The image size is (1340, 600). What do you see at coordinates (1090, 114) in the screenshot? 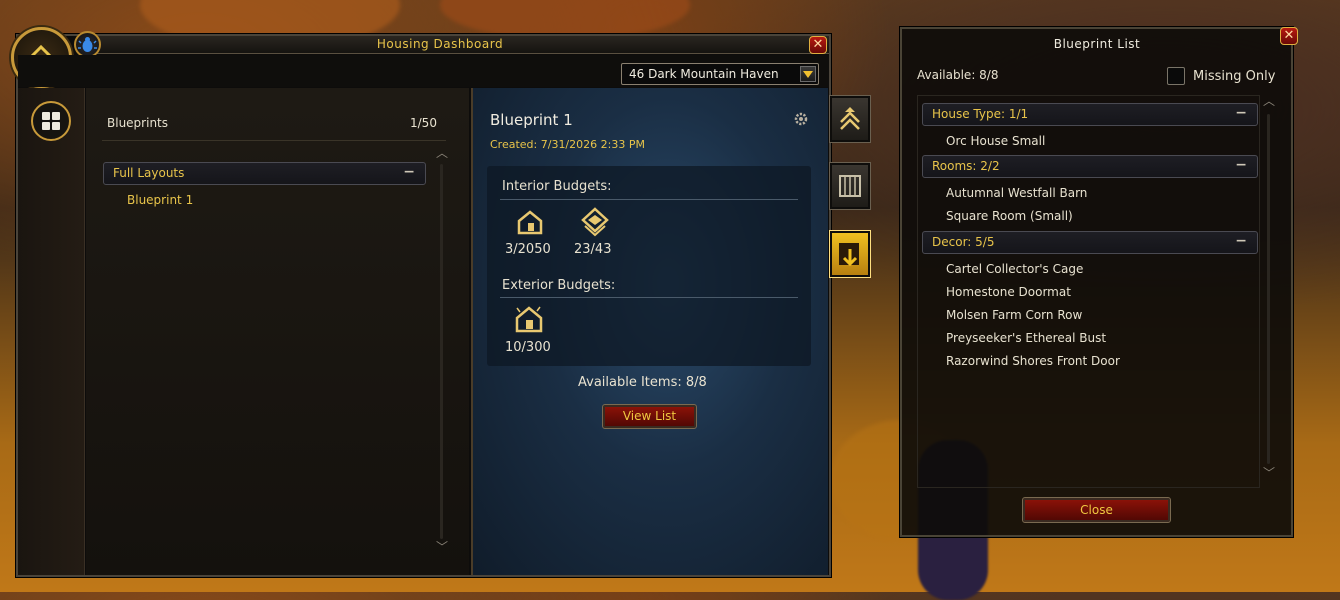
I see `house-type-header: House Type: 1/1 −` at bounding box center [1090, 114].